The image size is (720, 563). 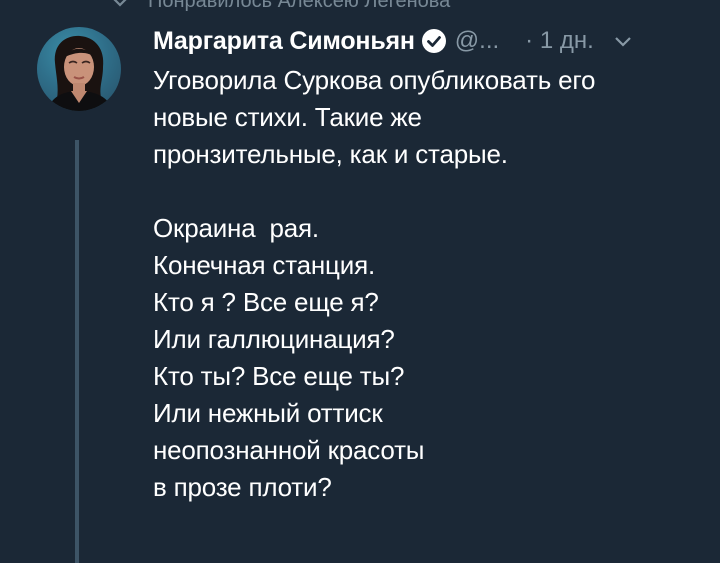 What do you see at coordinates (236, 228) in the screenshot?
I see `poem-line: Окраина рая.` at bounding box center [236, 228].